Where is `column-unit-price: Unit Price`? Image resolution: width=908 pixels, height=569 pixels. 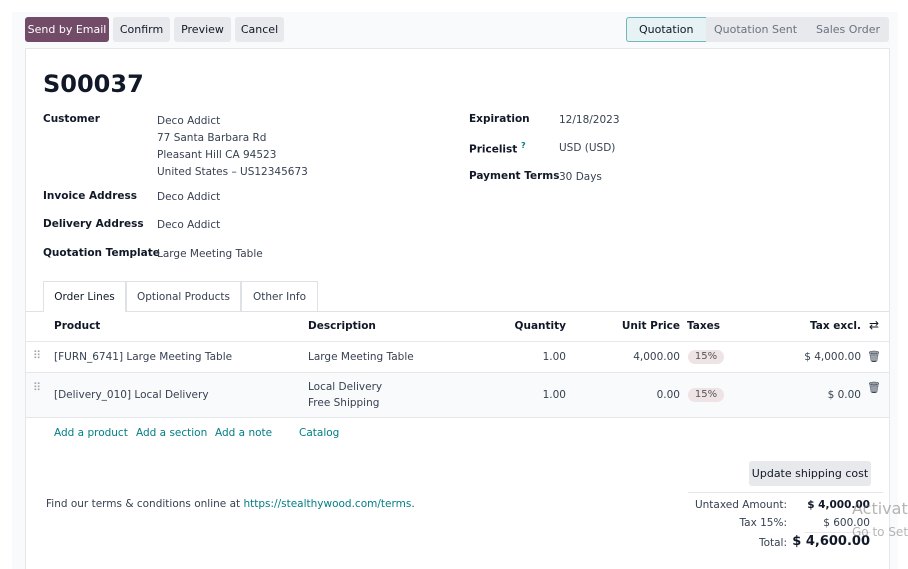
column-unit-price: Unit Price is located at coordinates (651, 326).